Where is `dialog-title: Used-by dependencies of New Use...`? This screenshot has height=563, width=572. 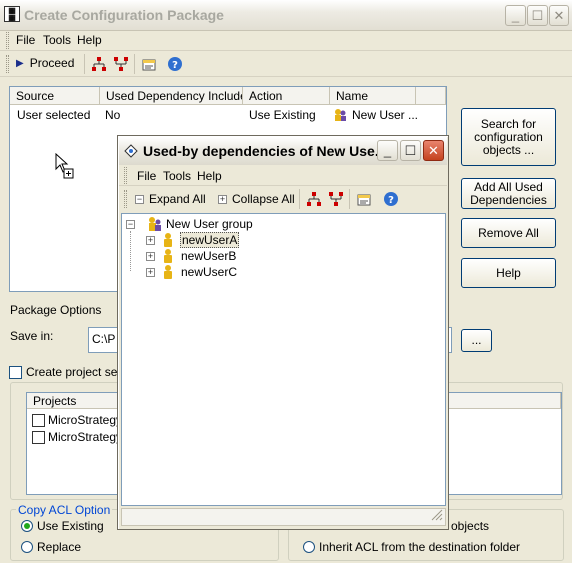
dialog-title: Used-by dependencies of New Use... is located at coordinates (265, 151).